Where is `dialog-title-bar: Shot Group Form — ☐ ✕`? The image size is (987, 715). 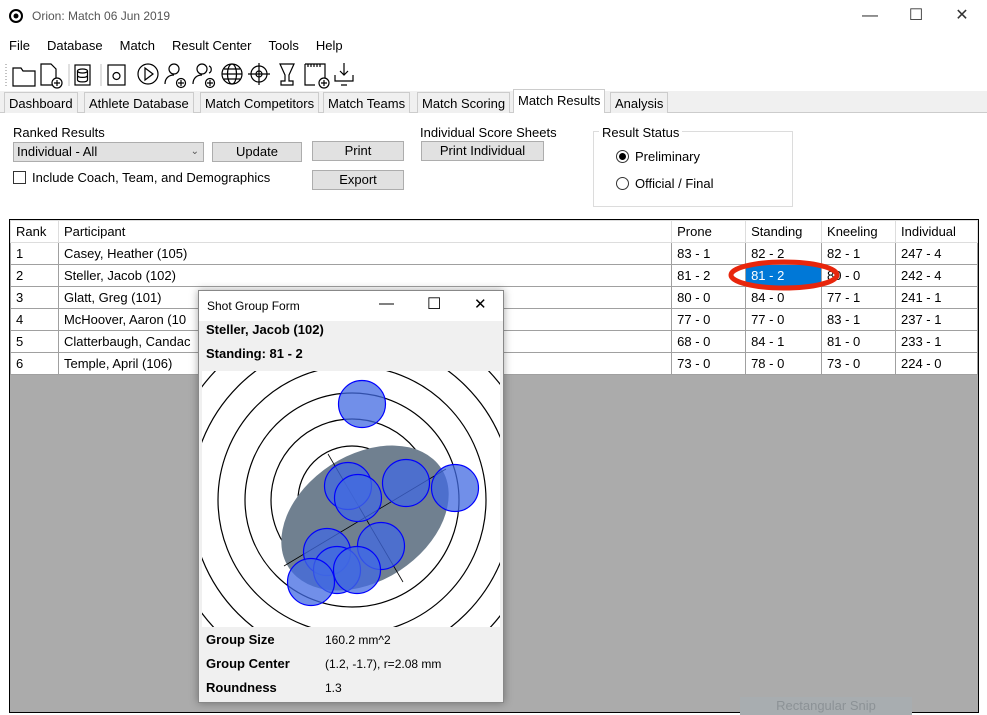 dialog-title-bar: Shot Group Form — ☐ ✕ is located at coordinates (351, 306).